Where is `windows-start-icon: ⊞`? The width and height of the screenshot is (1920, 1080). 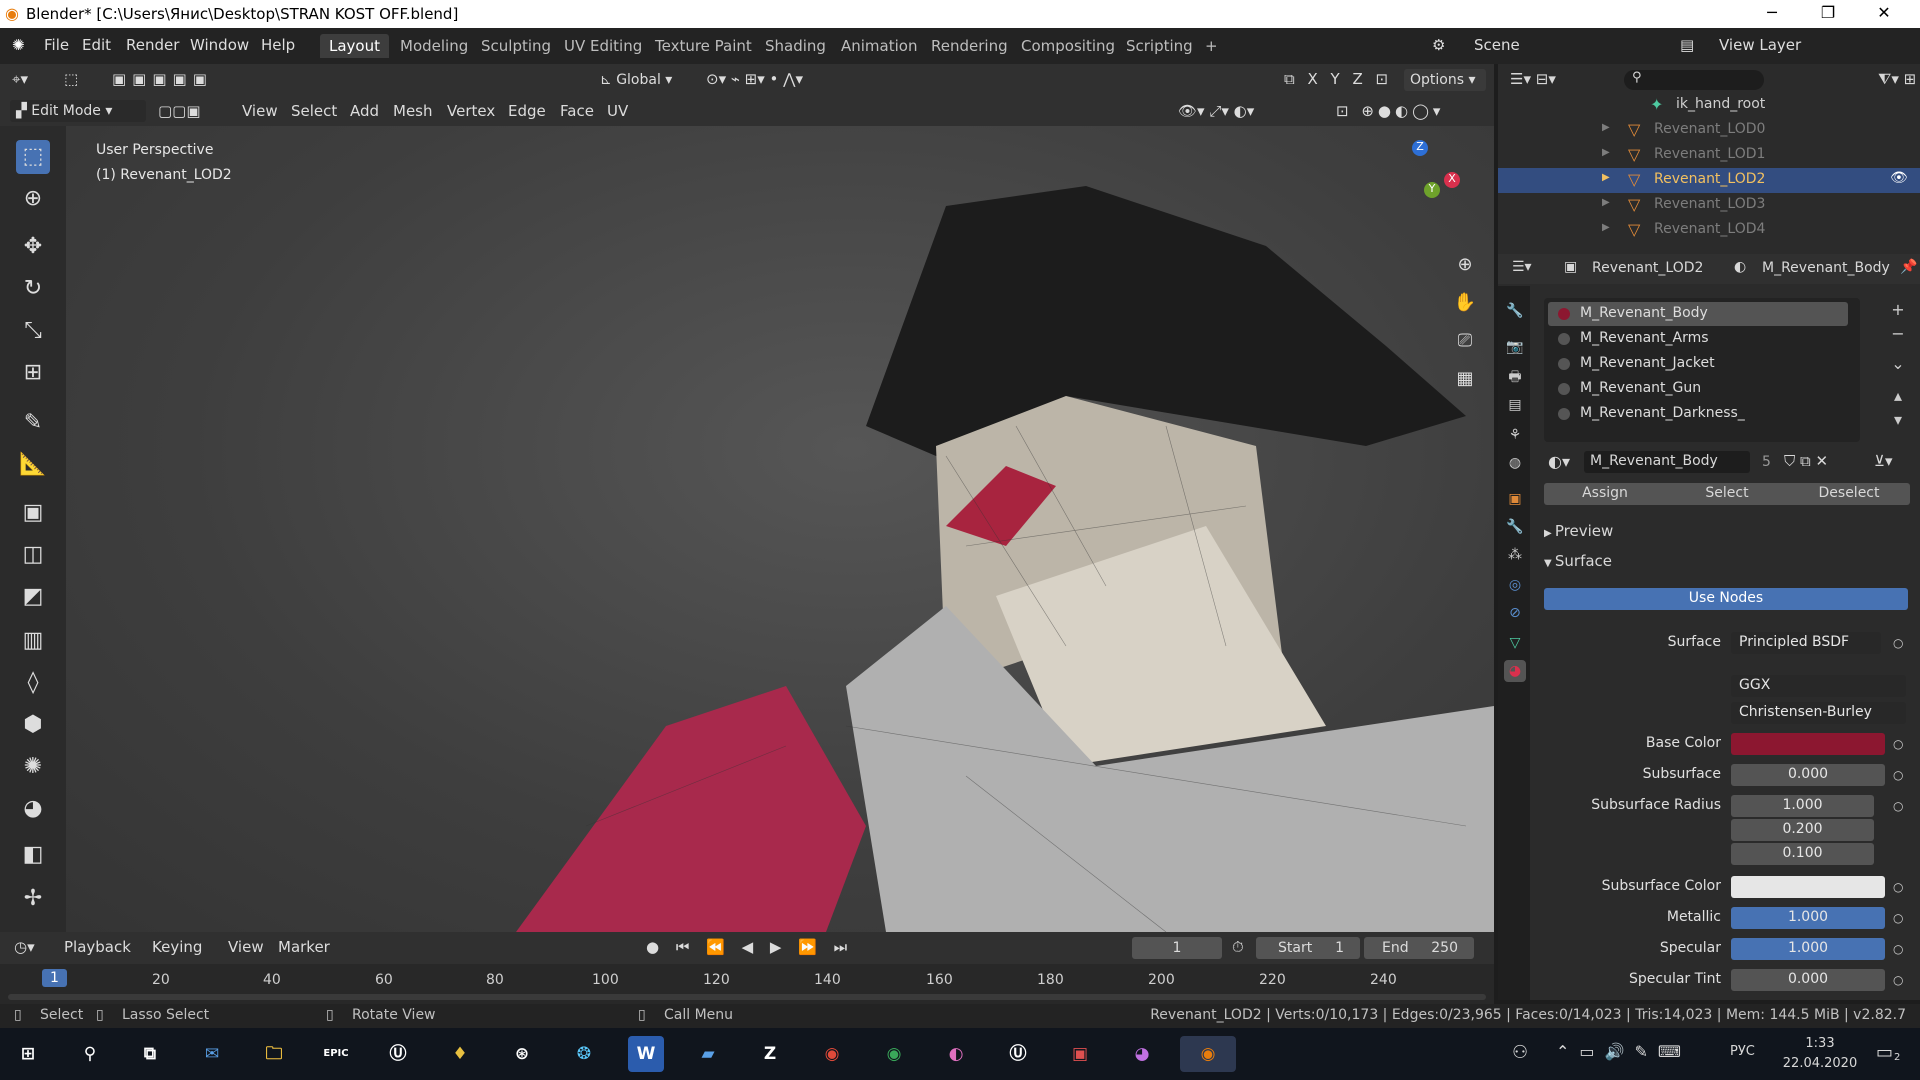 windows-start-icon: ⊞ is located at coordinates (28, 1054).